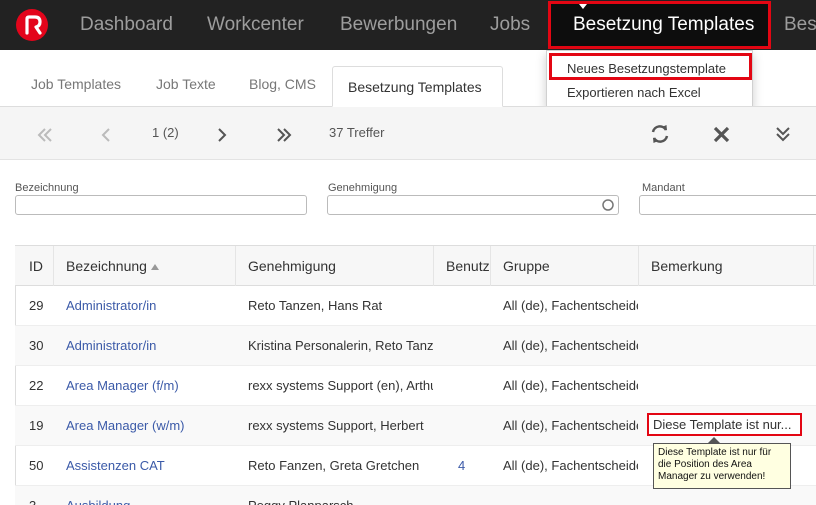 The height and width of the screenshot is (505, 816). I want to click on menu-item-new-template: Neues Besetzungstemplate, so click(646, 68).